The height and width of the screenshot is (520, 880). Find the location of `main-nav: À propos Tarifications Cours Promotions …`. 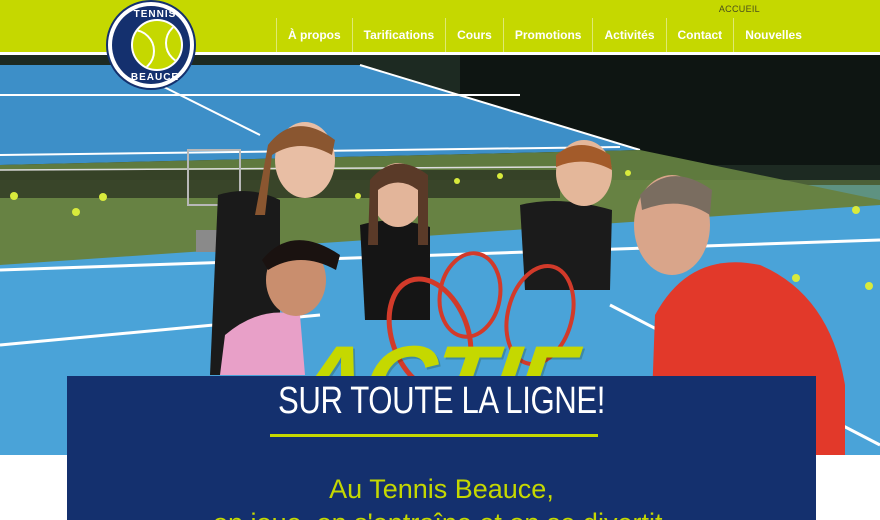

main-nav: À propos Tarifications Cours Promotions … is located at coordinates (544, 35).